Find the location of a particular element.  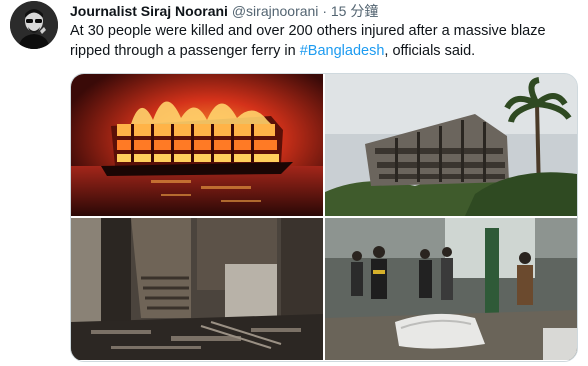

avatar-silhouette-icon is located at coordinates (34, 25).